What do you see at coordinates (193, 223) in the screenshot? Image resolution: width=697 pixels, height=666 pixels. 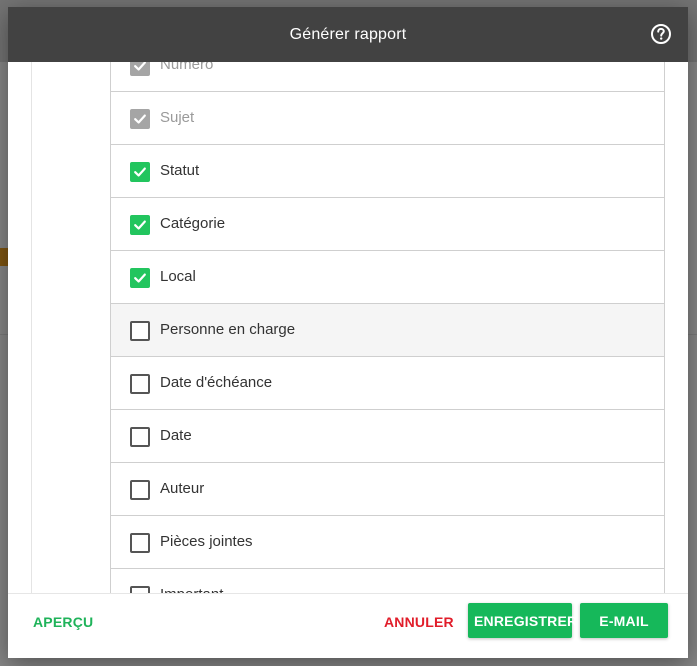 I see `field-option-label: Catégorie` at bounding box center [193, 223].